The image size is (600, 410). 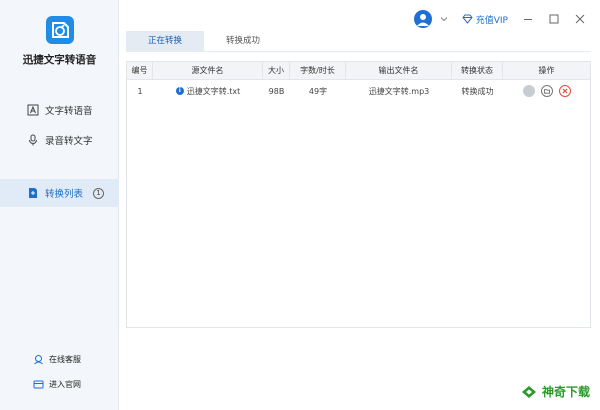 What do you see at coordinates (477, 70) in the screenshot?
I see `column-header-status: 转换状态` at bounding box center [477, 70].